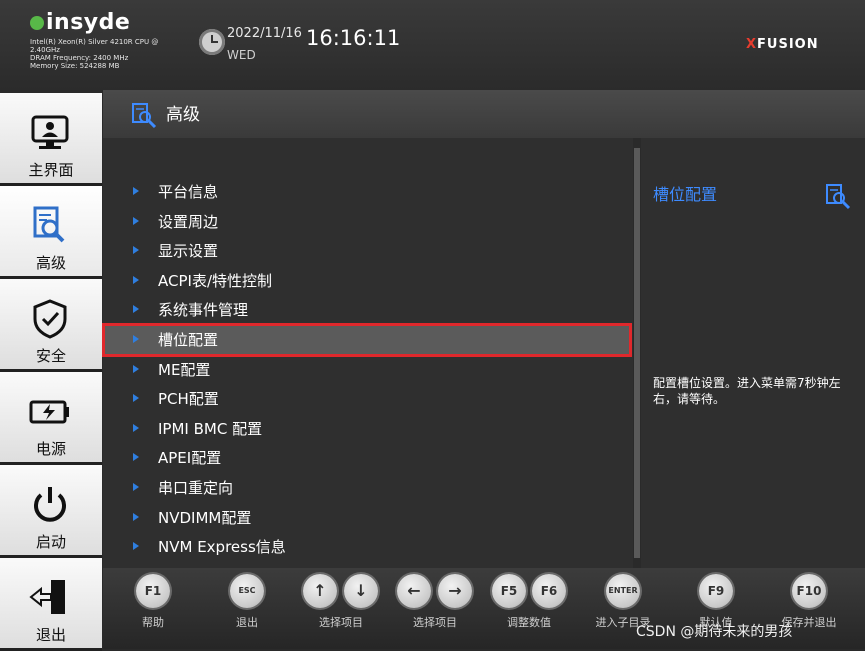  What do you see at coordinates (222, 547) in the screenshot?
I see `menu-item-label: NVM Express信息` at bounding box center [222, 547].